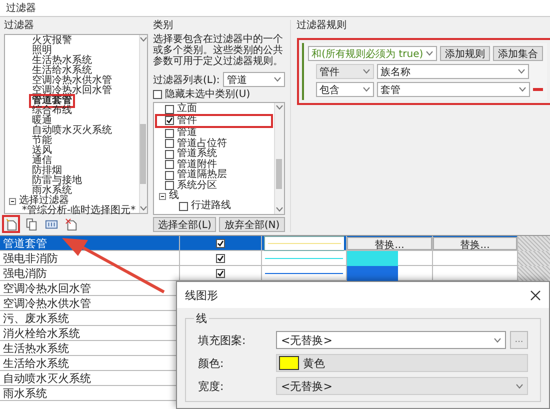  What do you see at coordinates (252, 224) in the screenshot?
I see `select-button: 放弃全部(N)` at bounding box center [252, 224].